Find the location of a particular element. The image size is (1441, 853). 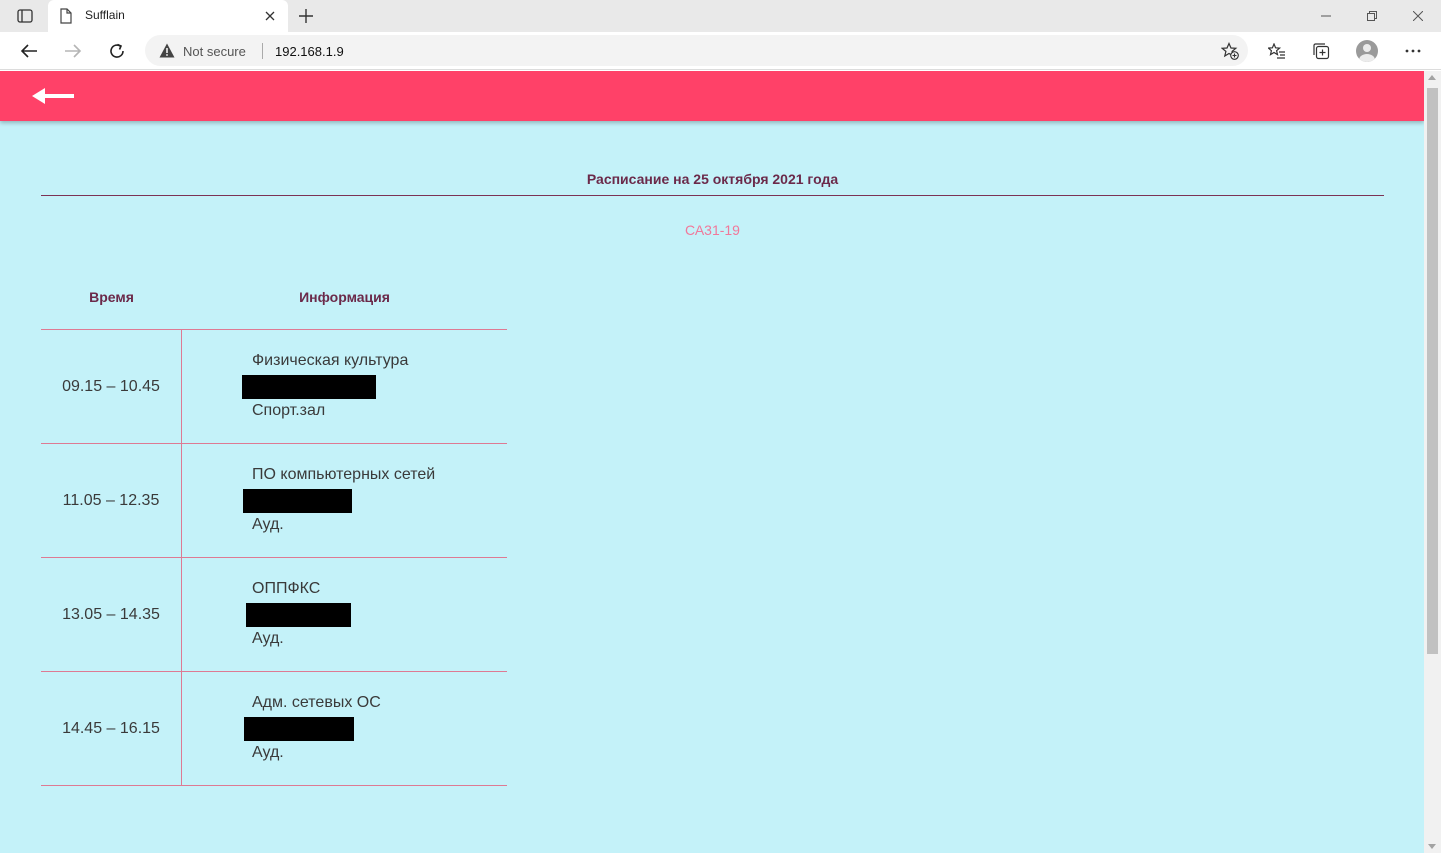

scroll-down-arrow-icon is located at coordinates (1432, 846).